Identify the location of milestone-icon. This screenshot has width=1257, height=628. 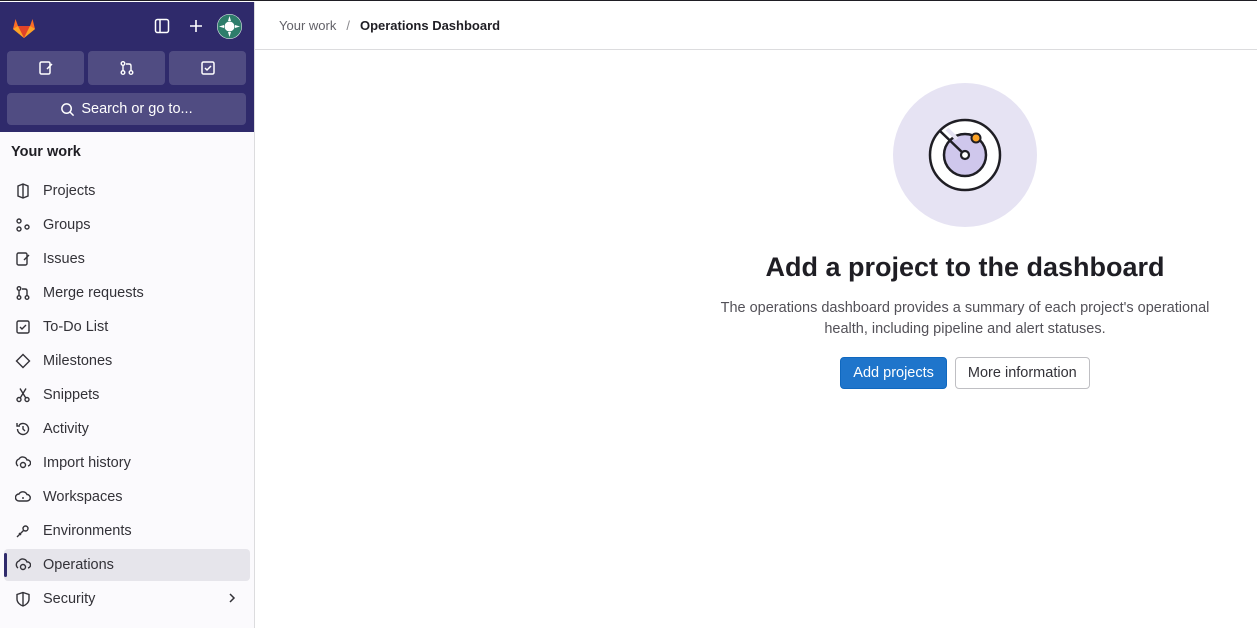
(23, 361).